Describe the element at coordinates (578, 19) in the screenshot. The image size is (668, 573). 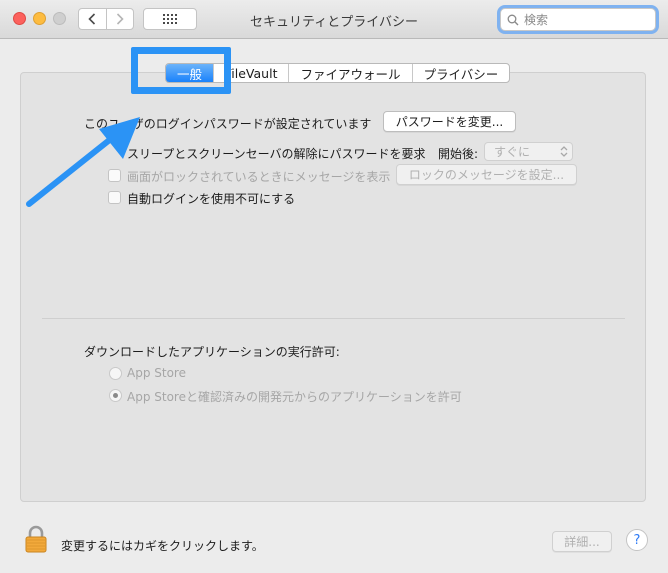
I see `search-input: 検索` at that location.